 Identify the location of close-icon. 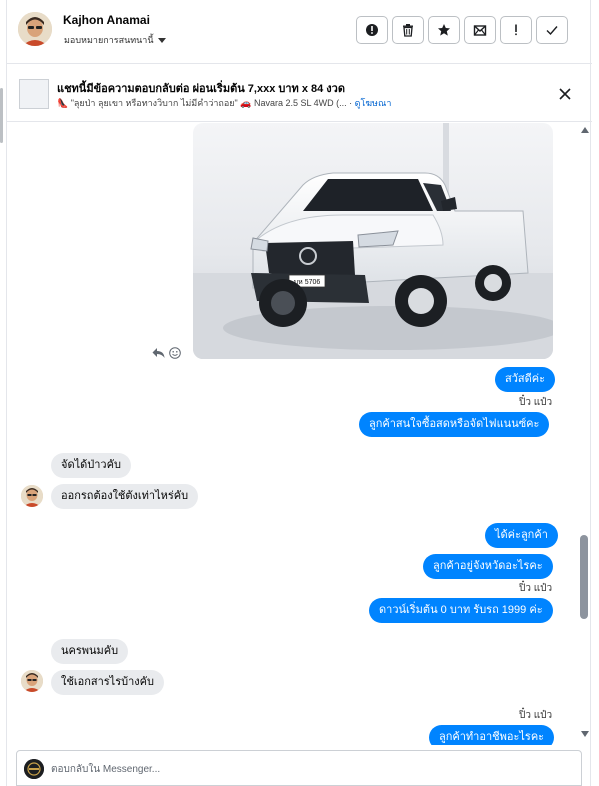
(565, 94).